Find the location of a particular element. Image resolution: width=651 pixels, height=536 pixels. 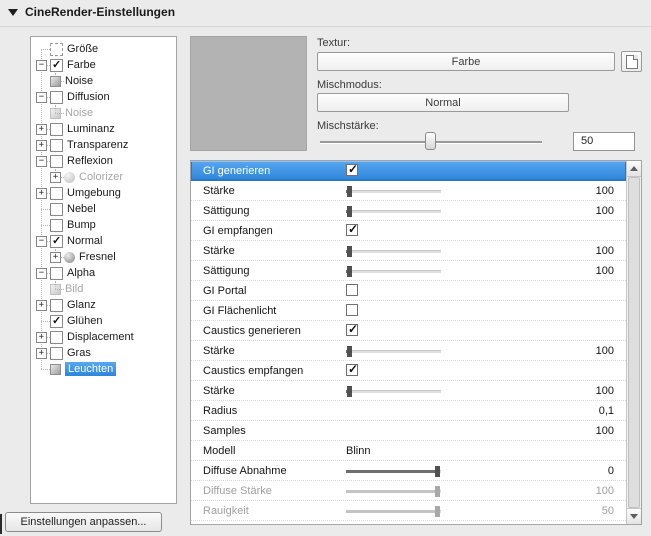

texture-button: Farbe is located at coordinates (466, 61).